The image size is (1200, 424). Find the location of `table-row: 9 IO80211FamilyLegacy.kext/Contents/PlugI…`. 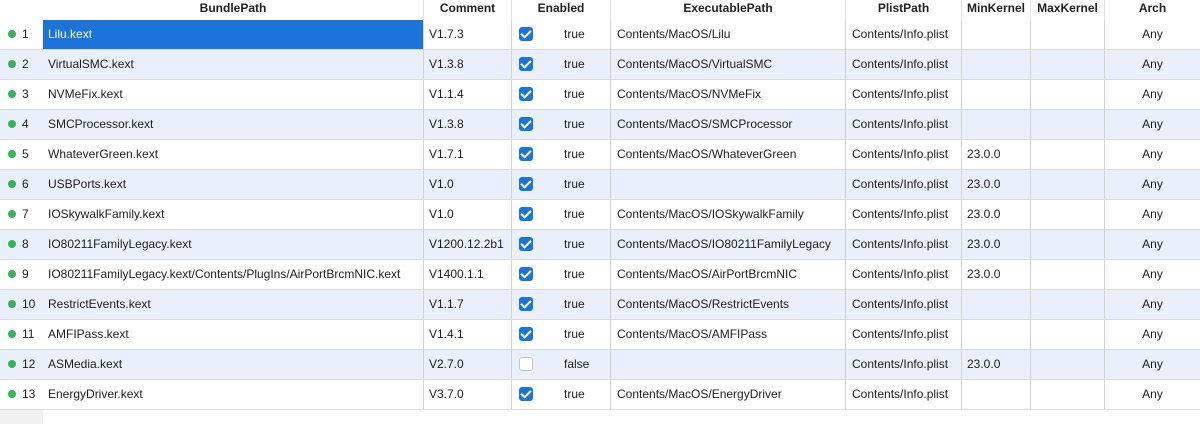

table-row: 9 IO80211FamilyLegacy.kext/Contents/PlugI… is located at coordinates (600, 275).